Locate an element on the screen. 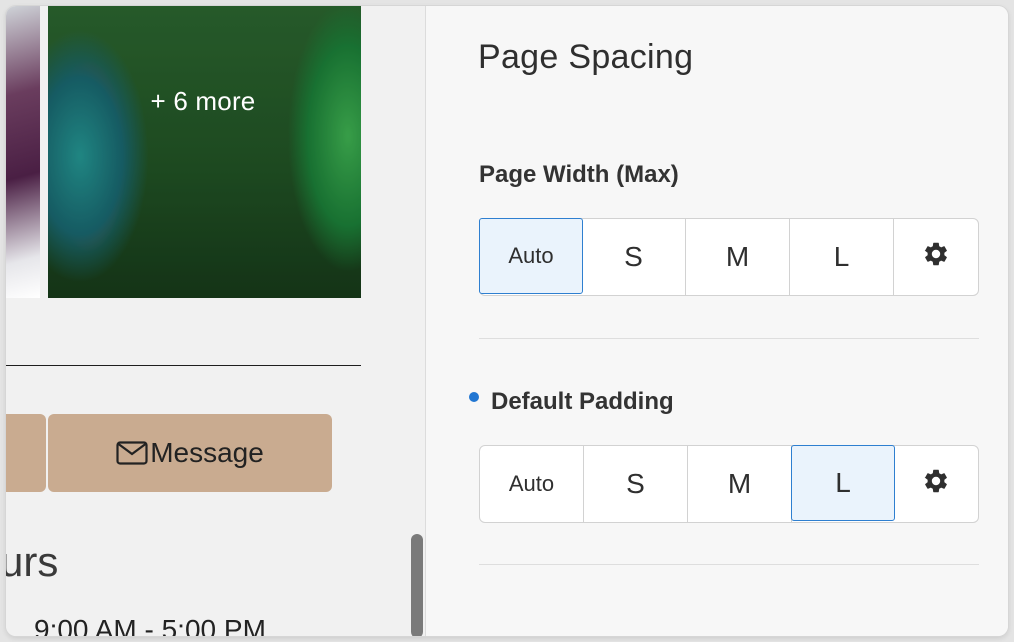 The width and height of the screenshot is (1014, 642). hours-row: 9:00 AM - 5:00 PM is located at coordinates (150, 625).